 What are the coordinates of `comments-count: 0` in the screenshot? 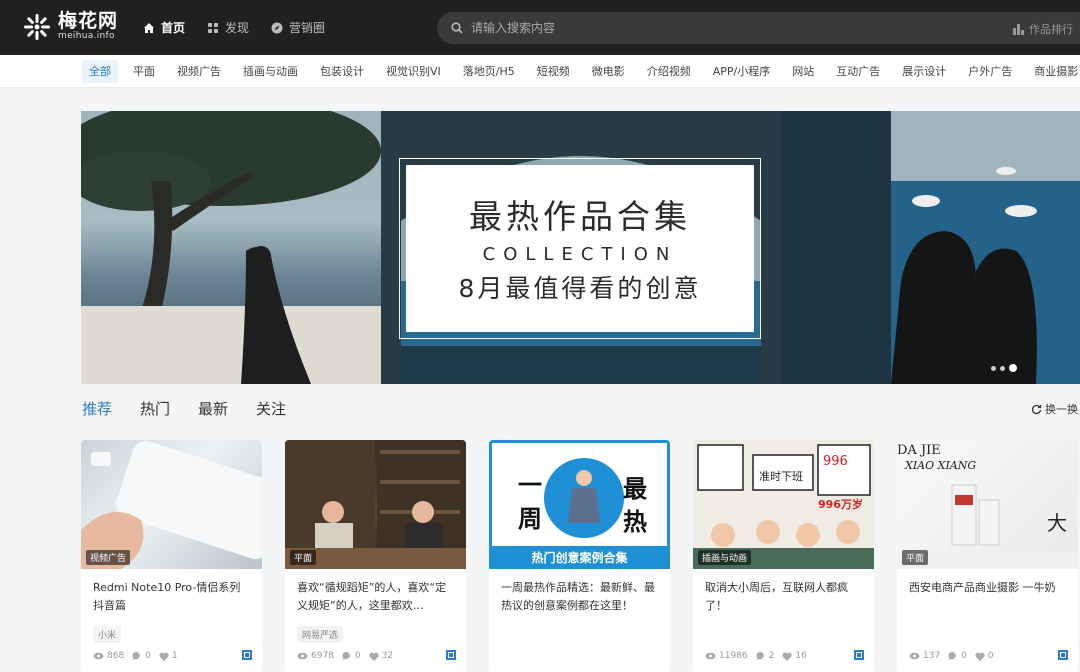 It's located at (148, 656).